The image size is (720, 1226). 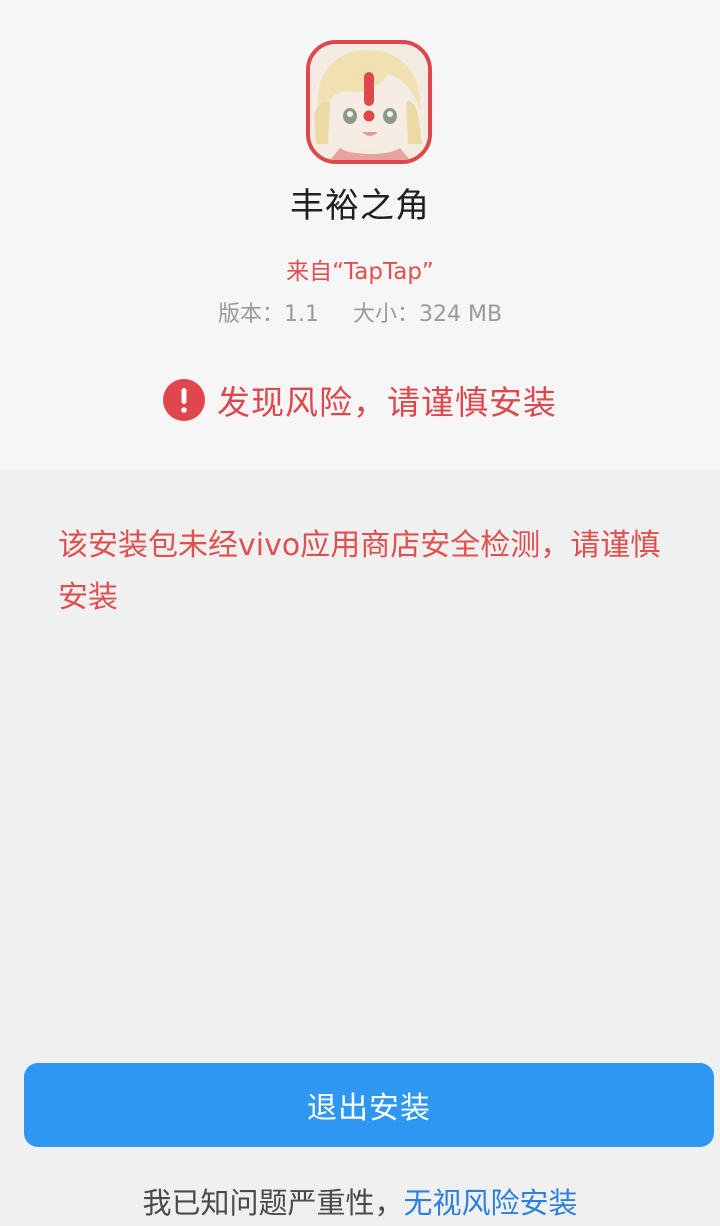 I want to click on exit-install-button: 退出安装, so click(x=369, y=1105).